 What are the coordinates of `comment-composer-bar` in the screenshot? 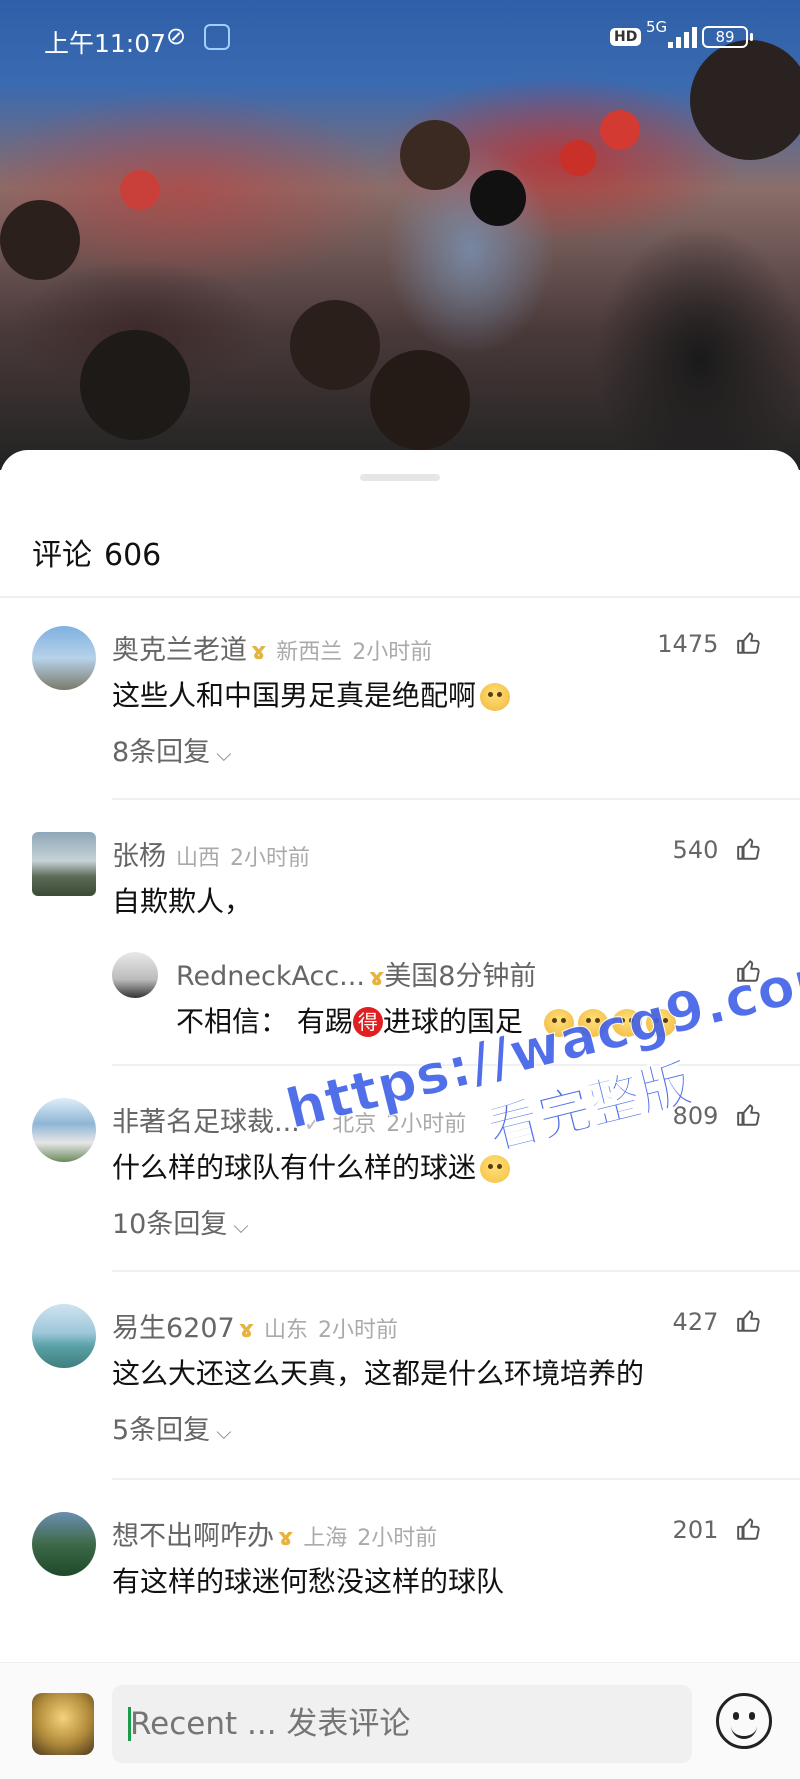 It's located at (400, 1720).